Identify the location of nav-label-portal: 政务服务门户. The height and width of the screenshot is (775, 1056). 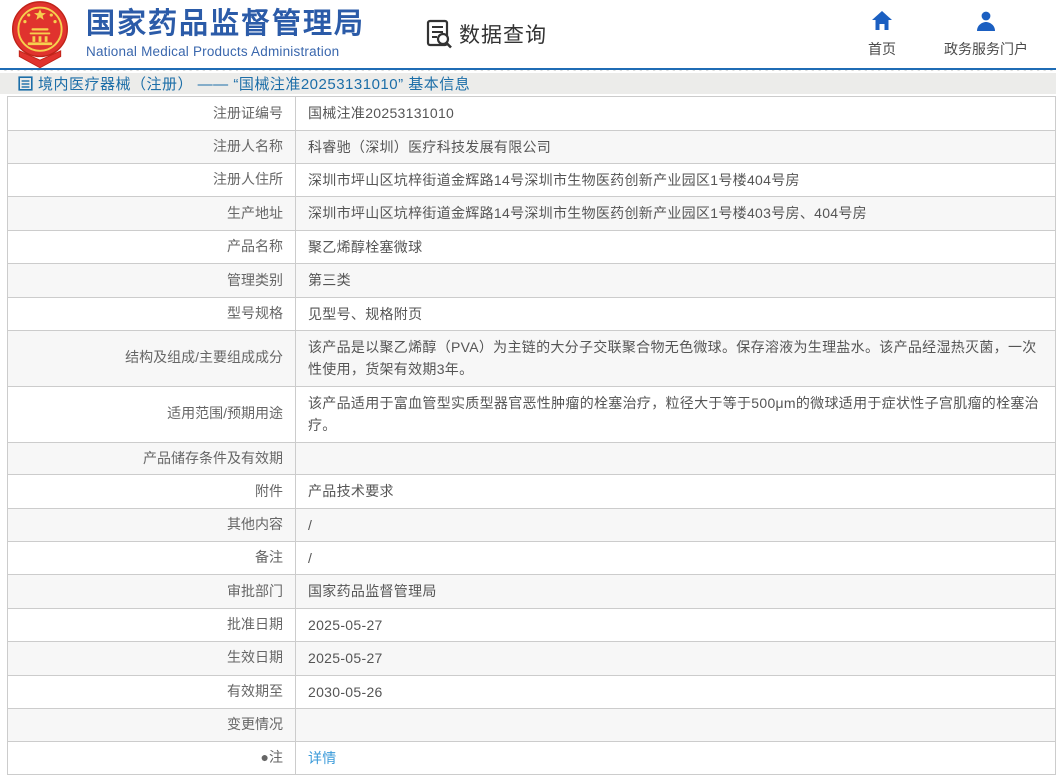
(986, 48).